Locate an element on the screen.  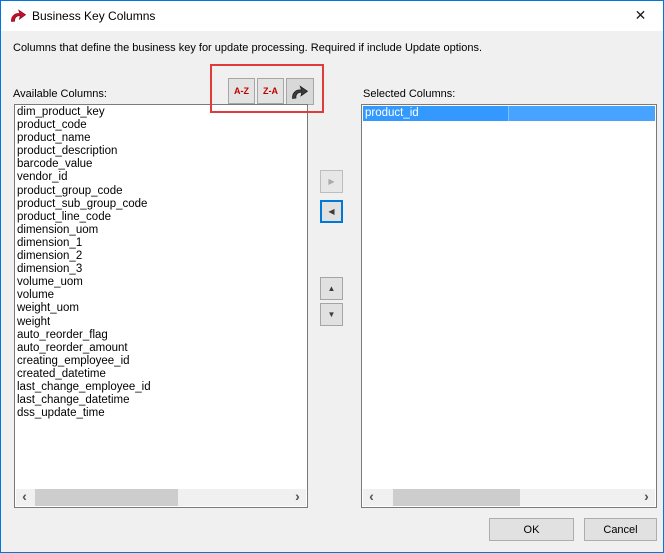
left-arrow-icon: ◀ is located at coordinates (331, 211).